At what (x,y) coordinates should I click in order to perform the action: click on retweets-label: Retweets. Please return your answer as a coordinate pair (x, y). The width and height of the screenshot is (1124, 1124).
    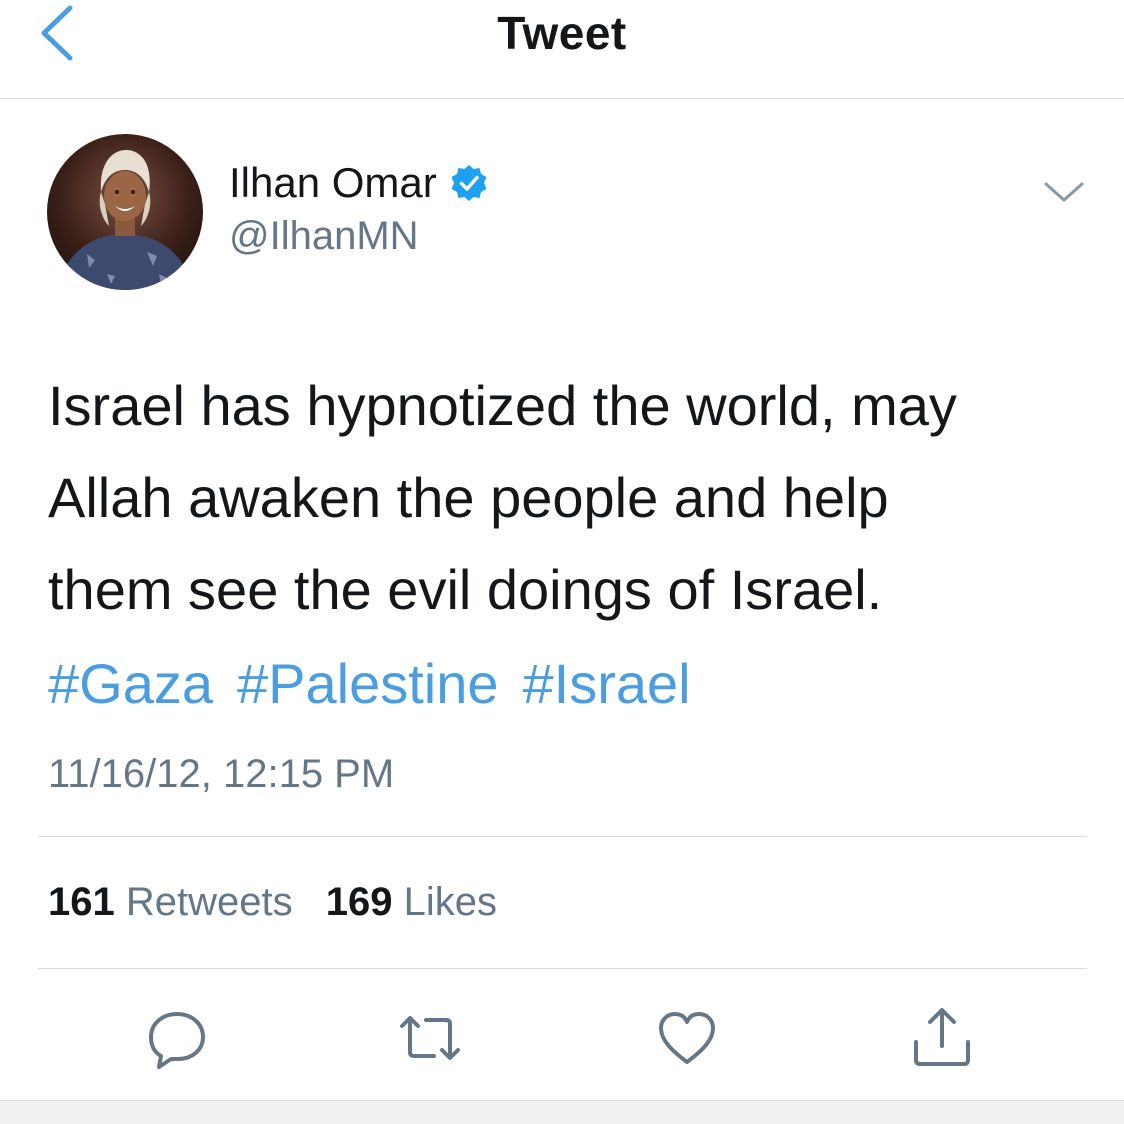
    Looking at the image, I should click on (209, 902).